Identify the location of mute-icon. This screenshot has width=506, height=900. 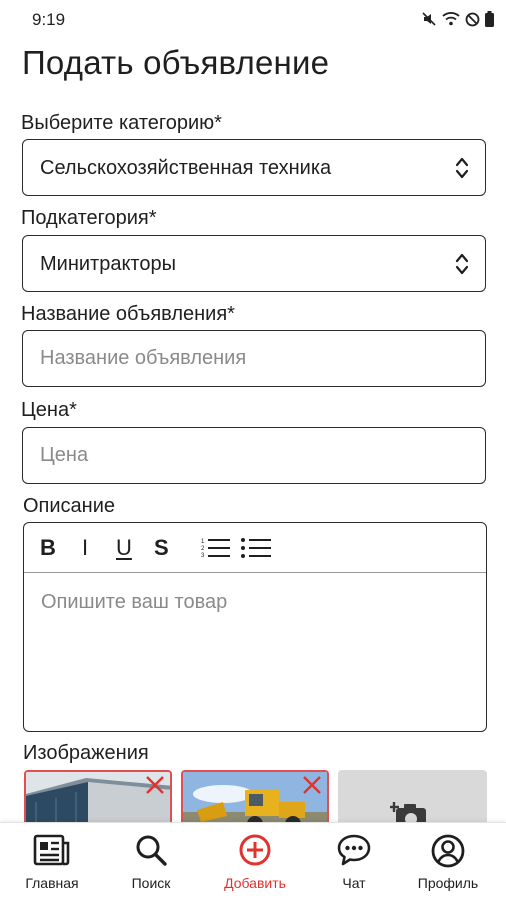
(429, 19).